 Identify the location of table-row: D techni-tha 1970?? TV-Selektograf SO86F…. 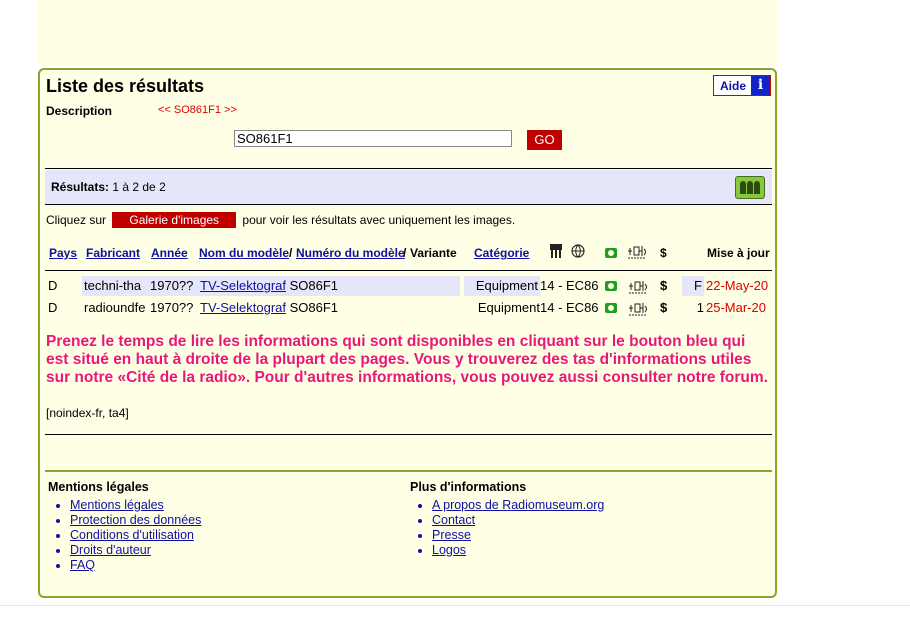
(408, 286).